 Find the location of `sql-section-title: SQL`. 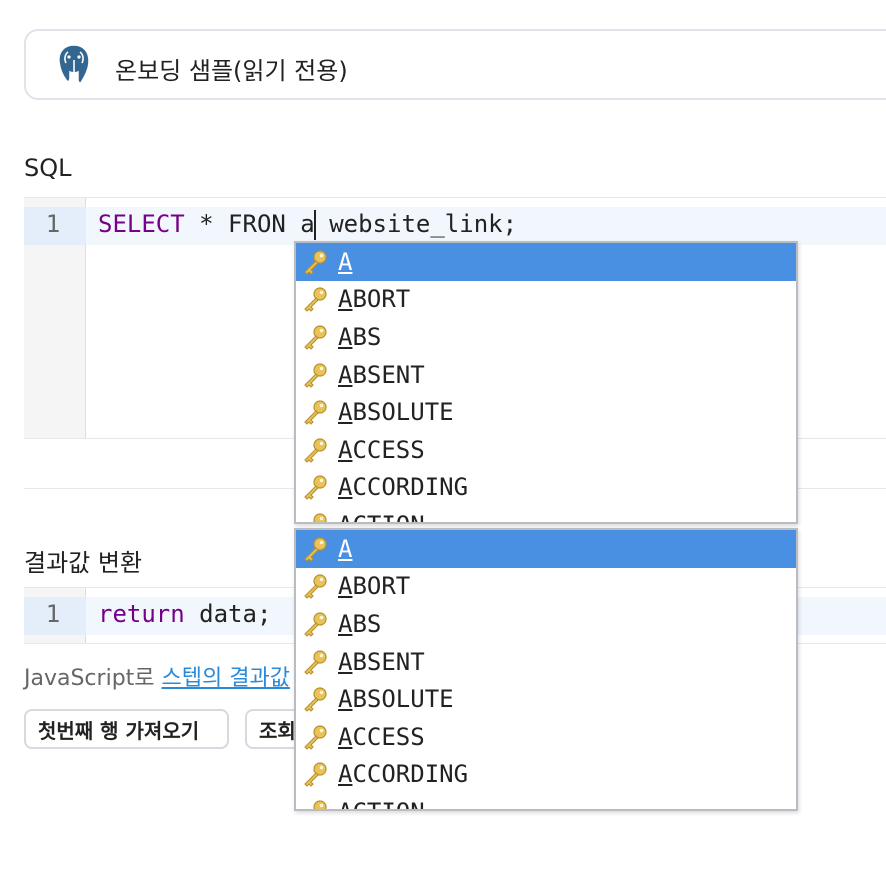

sql-section-title: SQL is located at coordinates (48, 168).